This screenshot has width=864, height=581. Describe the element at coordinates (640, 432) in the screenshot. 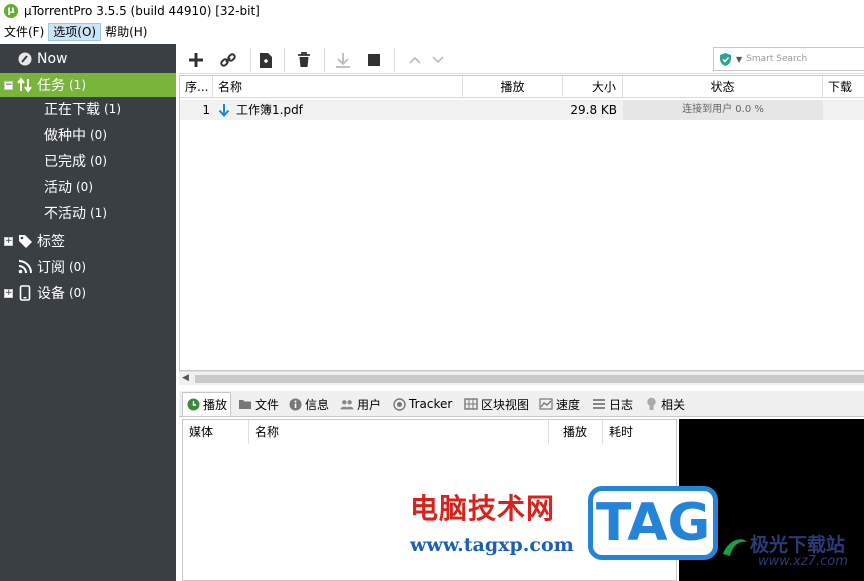

I see `media-col-duration: 耗时` at that location.